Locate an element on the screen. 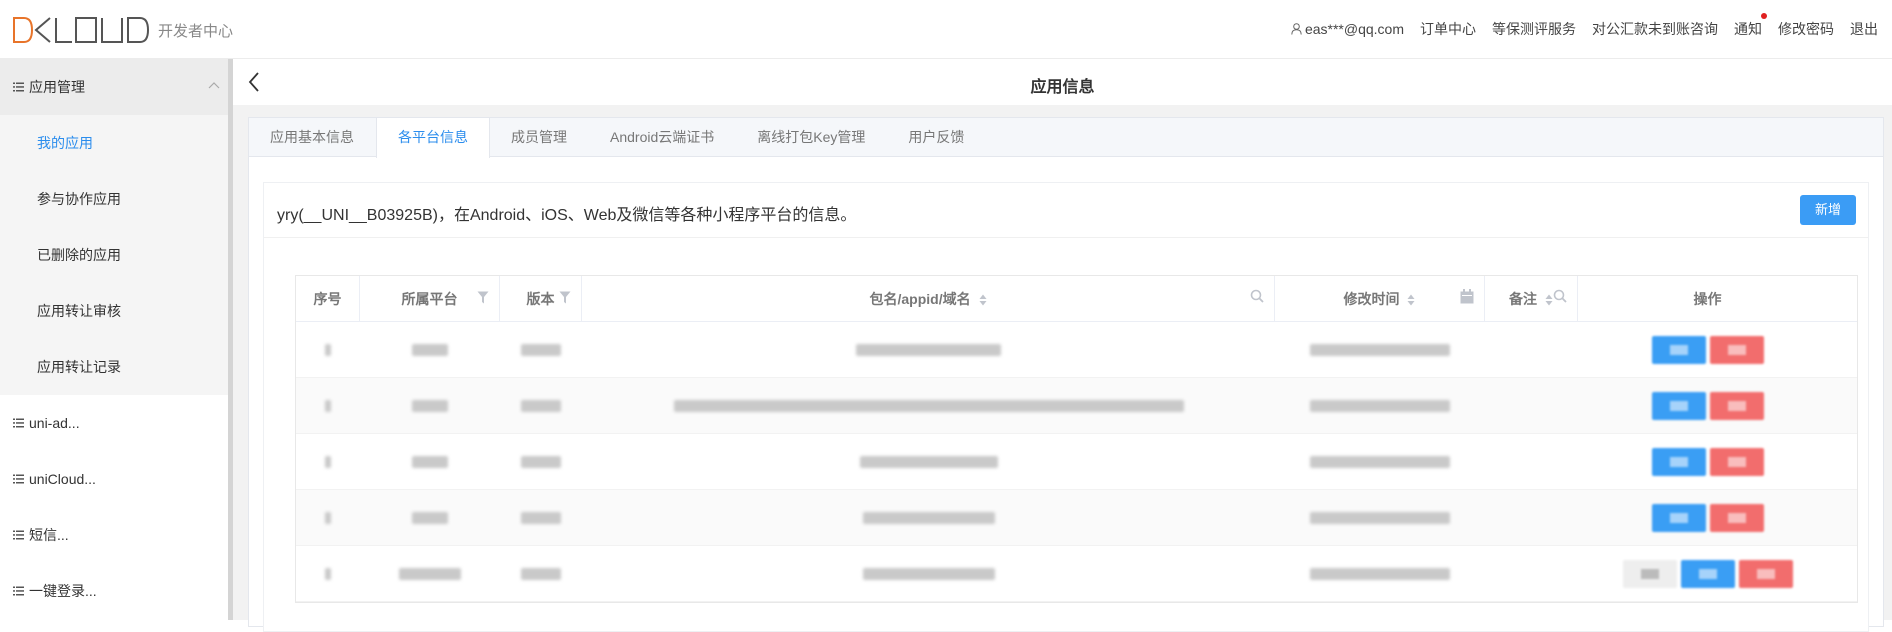 The image size is (1892, 632). dcloud-logo is located at coordinates (82, 30).